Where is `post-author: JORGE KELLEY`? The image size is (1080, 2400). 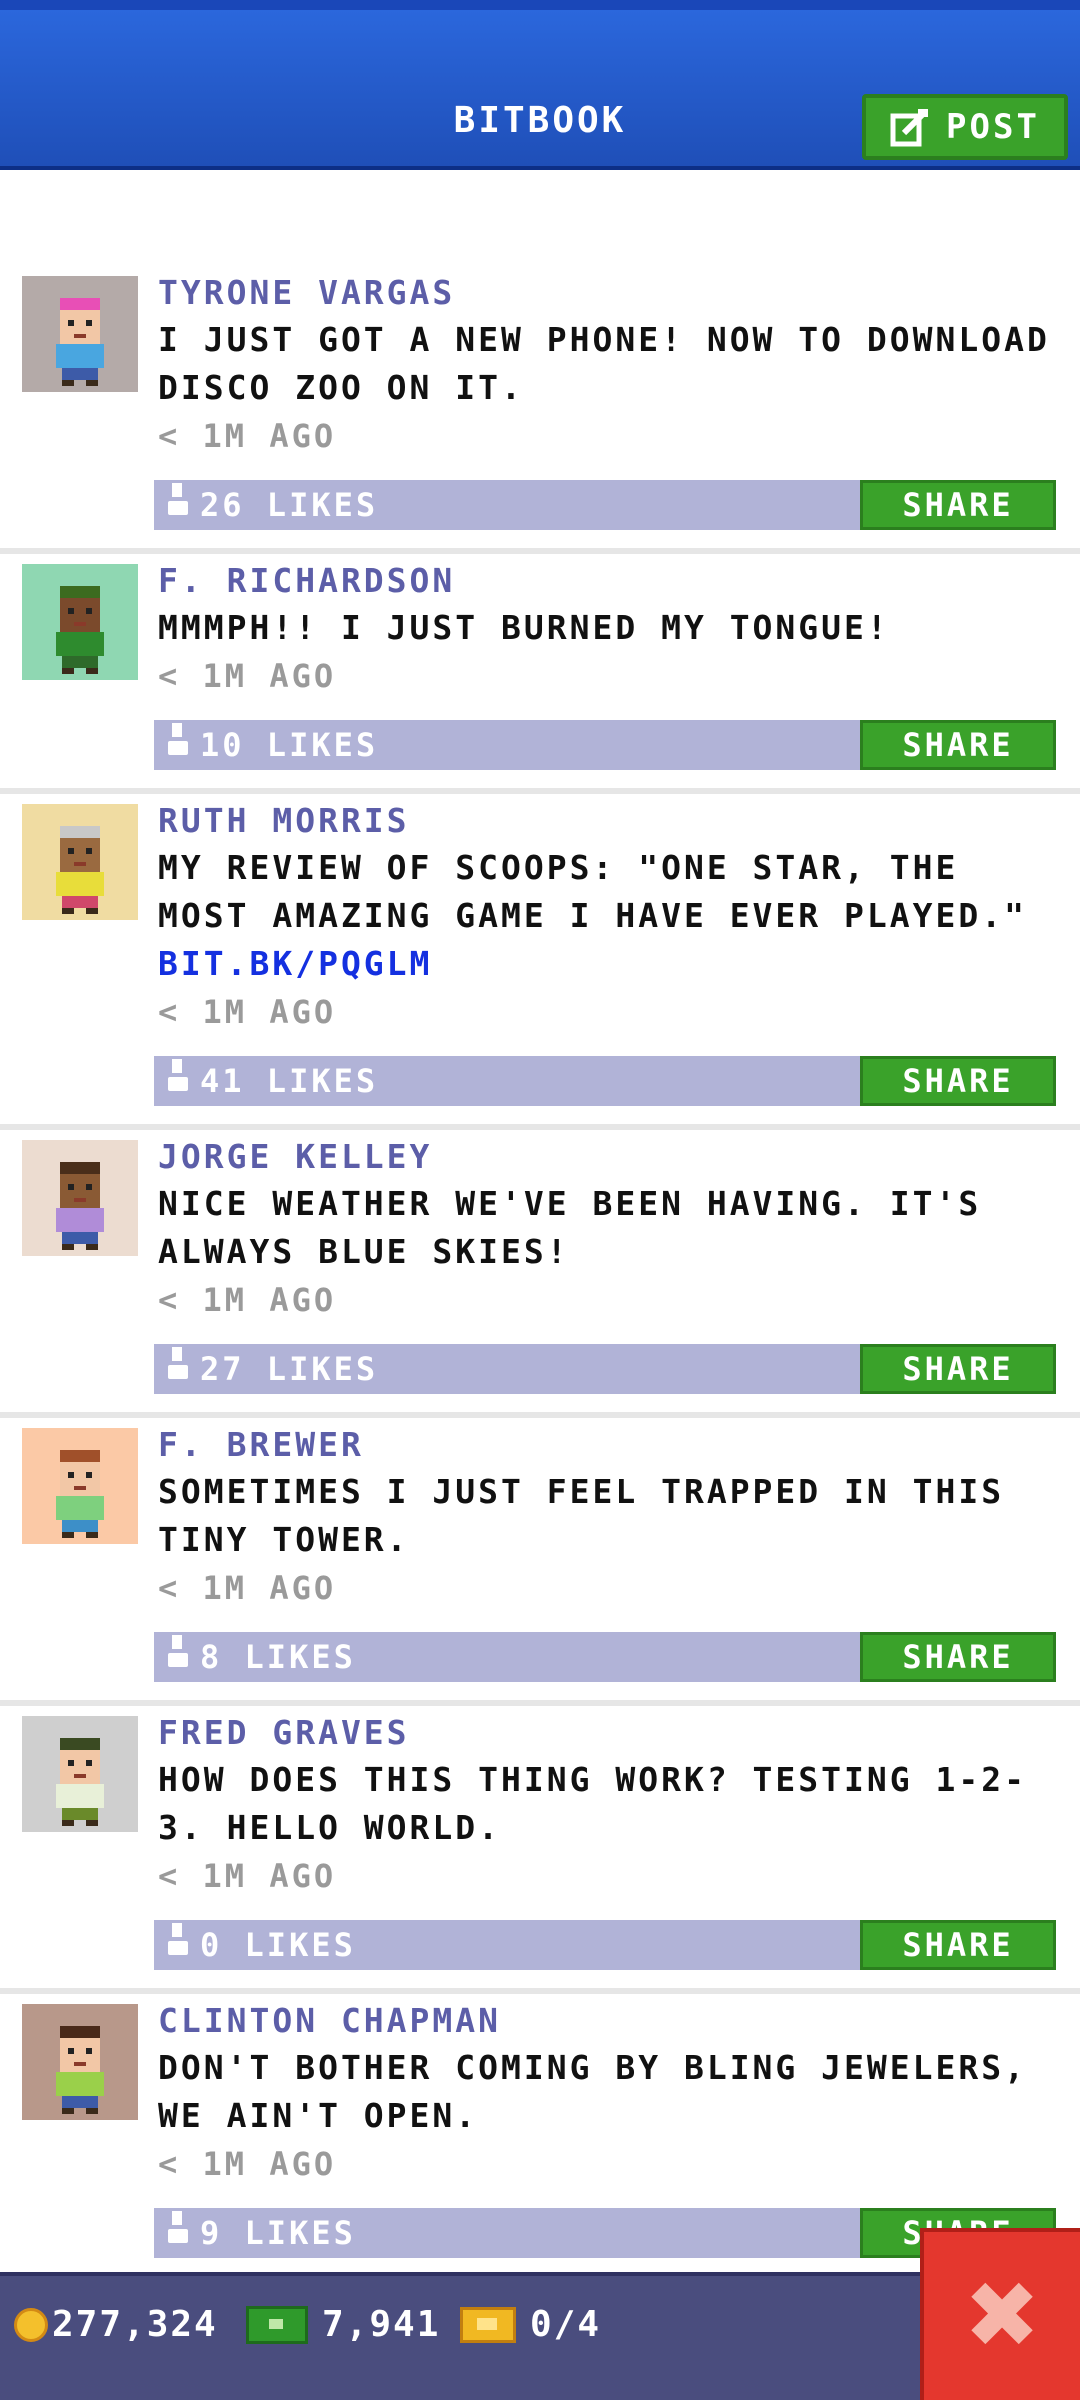
post-author: JORGE KELLEY is located at coordinates (609, 1157).